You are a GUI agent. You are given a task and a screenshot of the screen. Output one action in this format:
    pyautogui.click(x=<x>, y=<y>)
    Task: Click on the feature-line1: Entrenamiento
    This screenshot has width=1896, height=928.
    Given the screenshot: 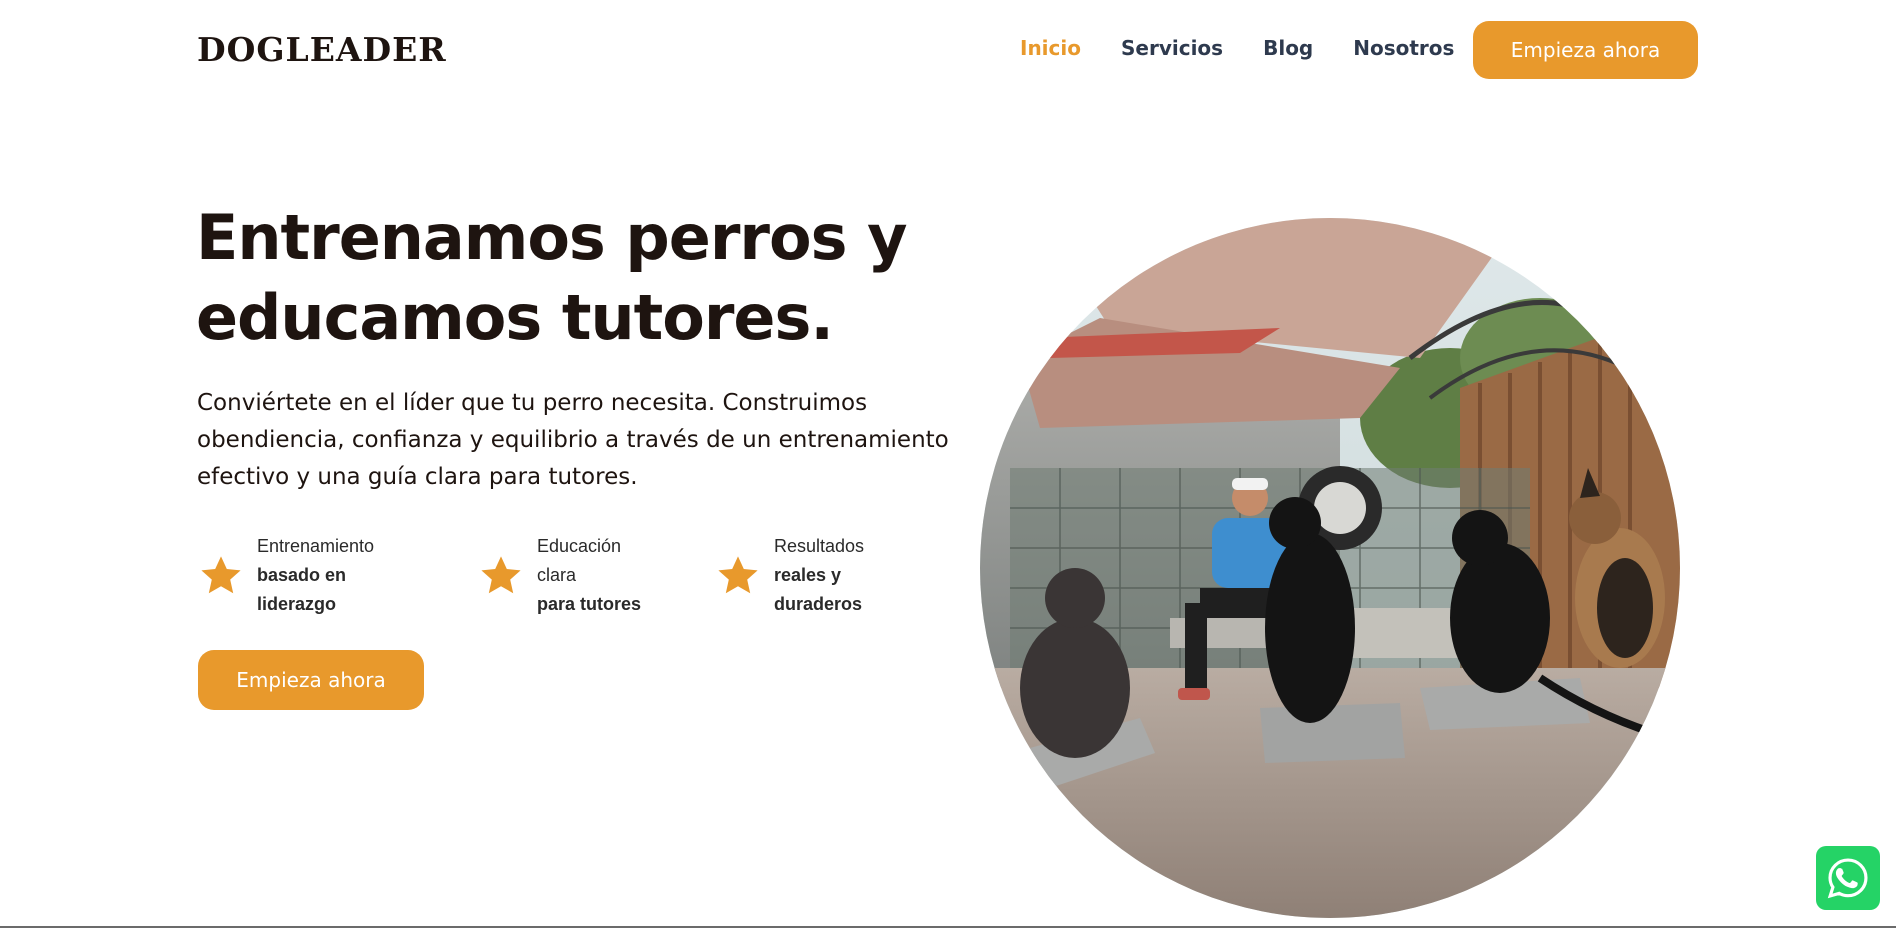 What is the action you would take?
    pyautogui.click(x=316, y=546)
    